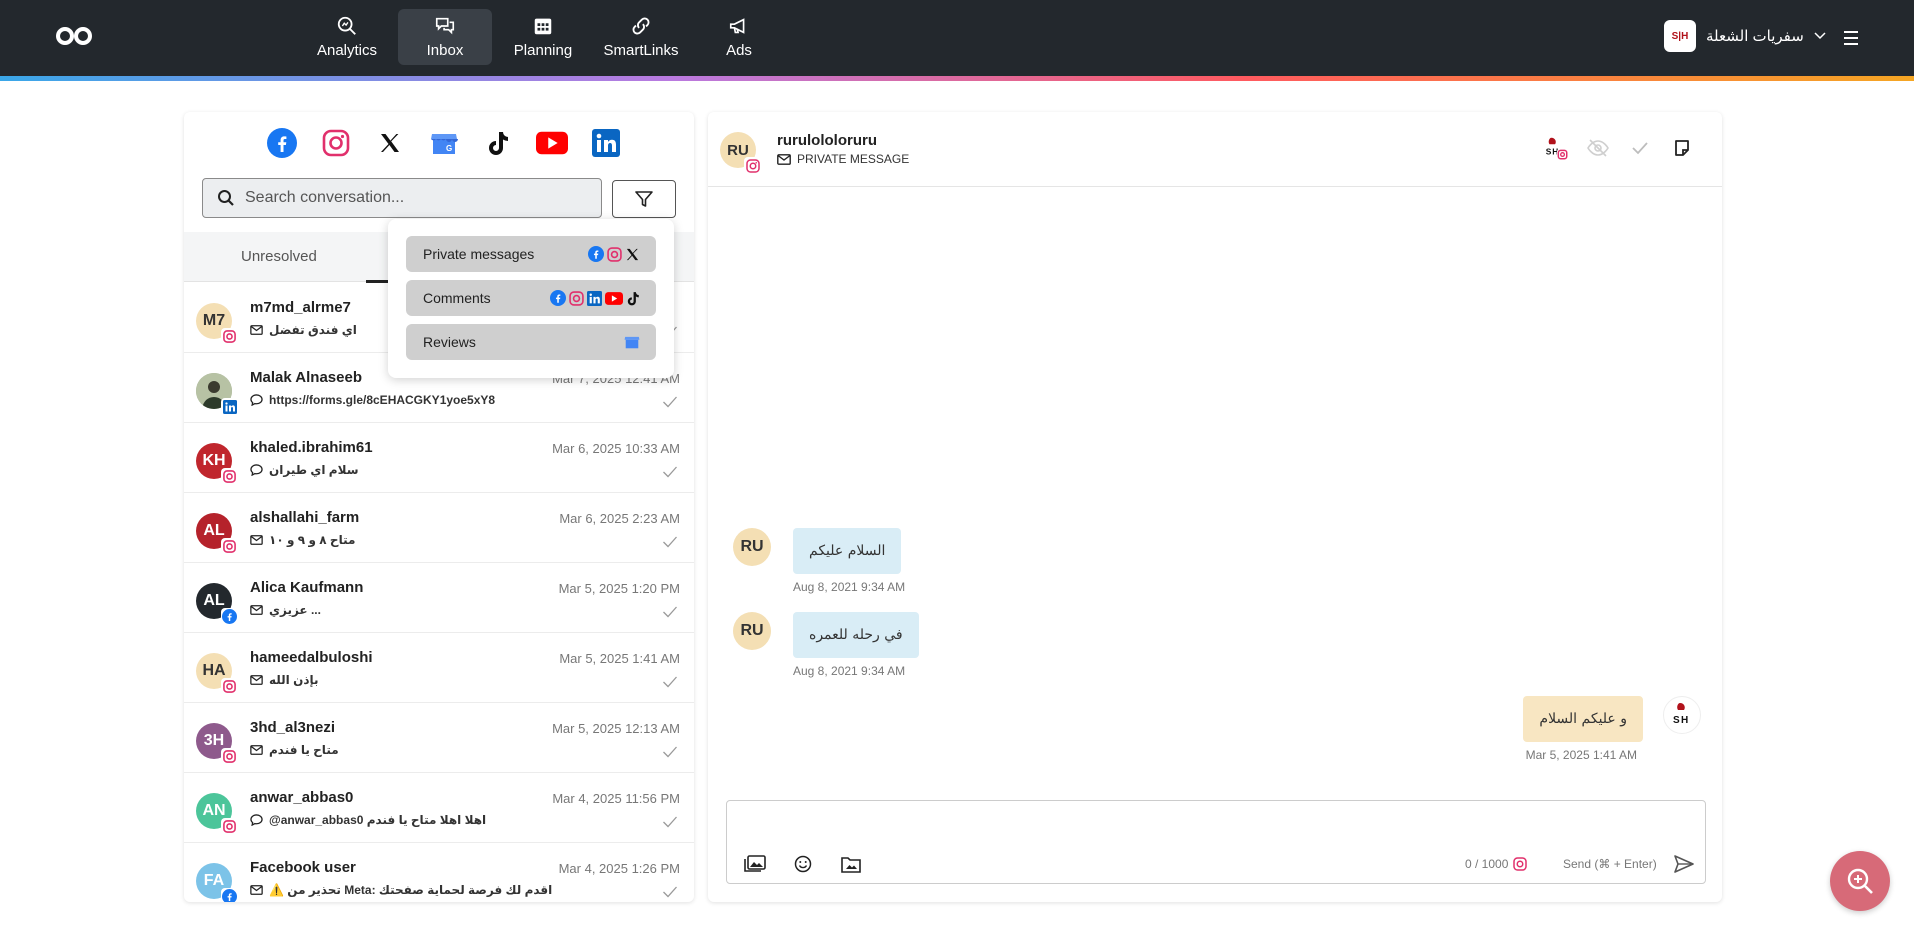  I want to click on main-nav: Analytics Inbox Planning SmartLinks Ads, so click(543, 38).